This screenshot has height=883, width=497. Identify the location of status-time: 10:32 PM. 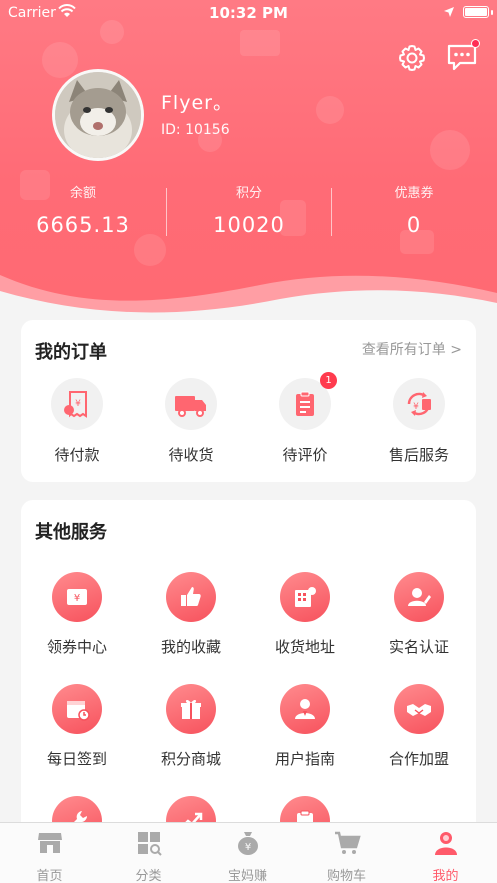
(248, 13).